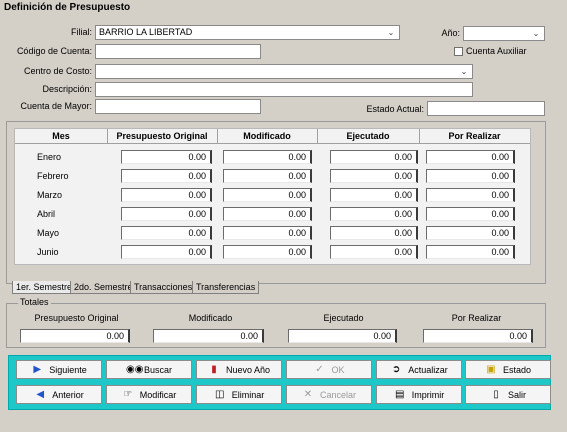 The image size is (567, 432). What do you see at coordinates (178, 106) in the screenshot?
I see `cuenta-mayor-field` at bounding box center [178, 106].